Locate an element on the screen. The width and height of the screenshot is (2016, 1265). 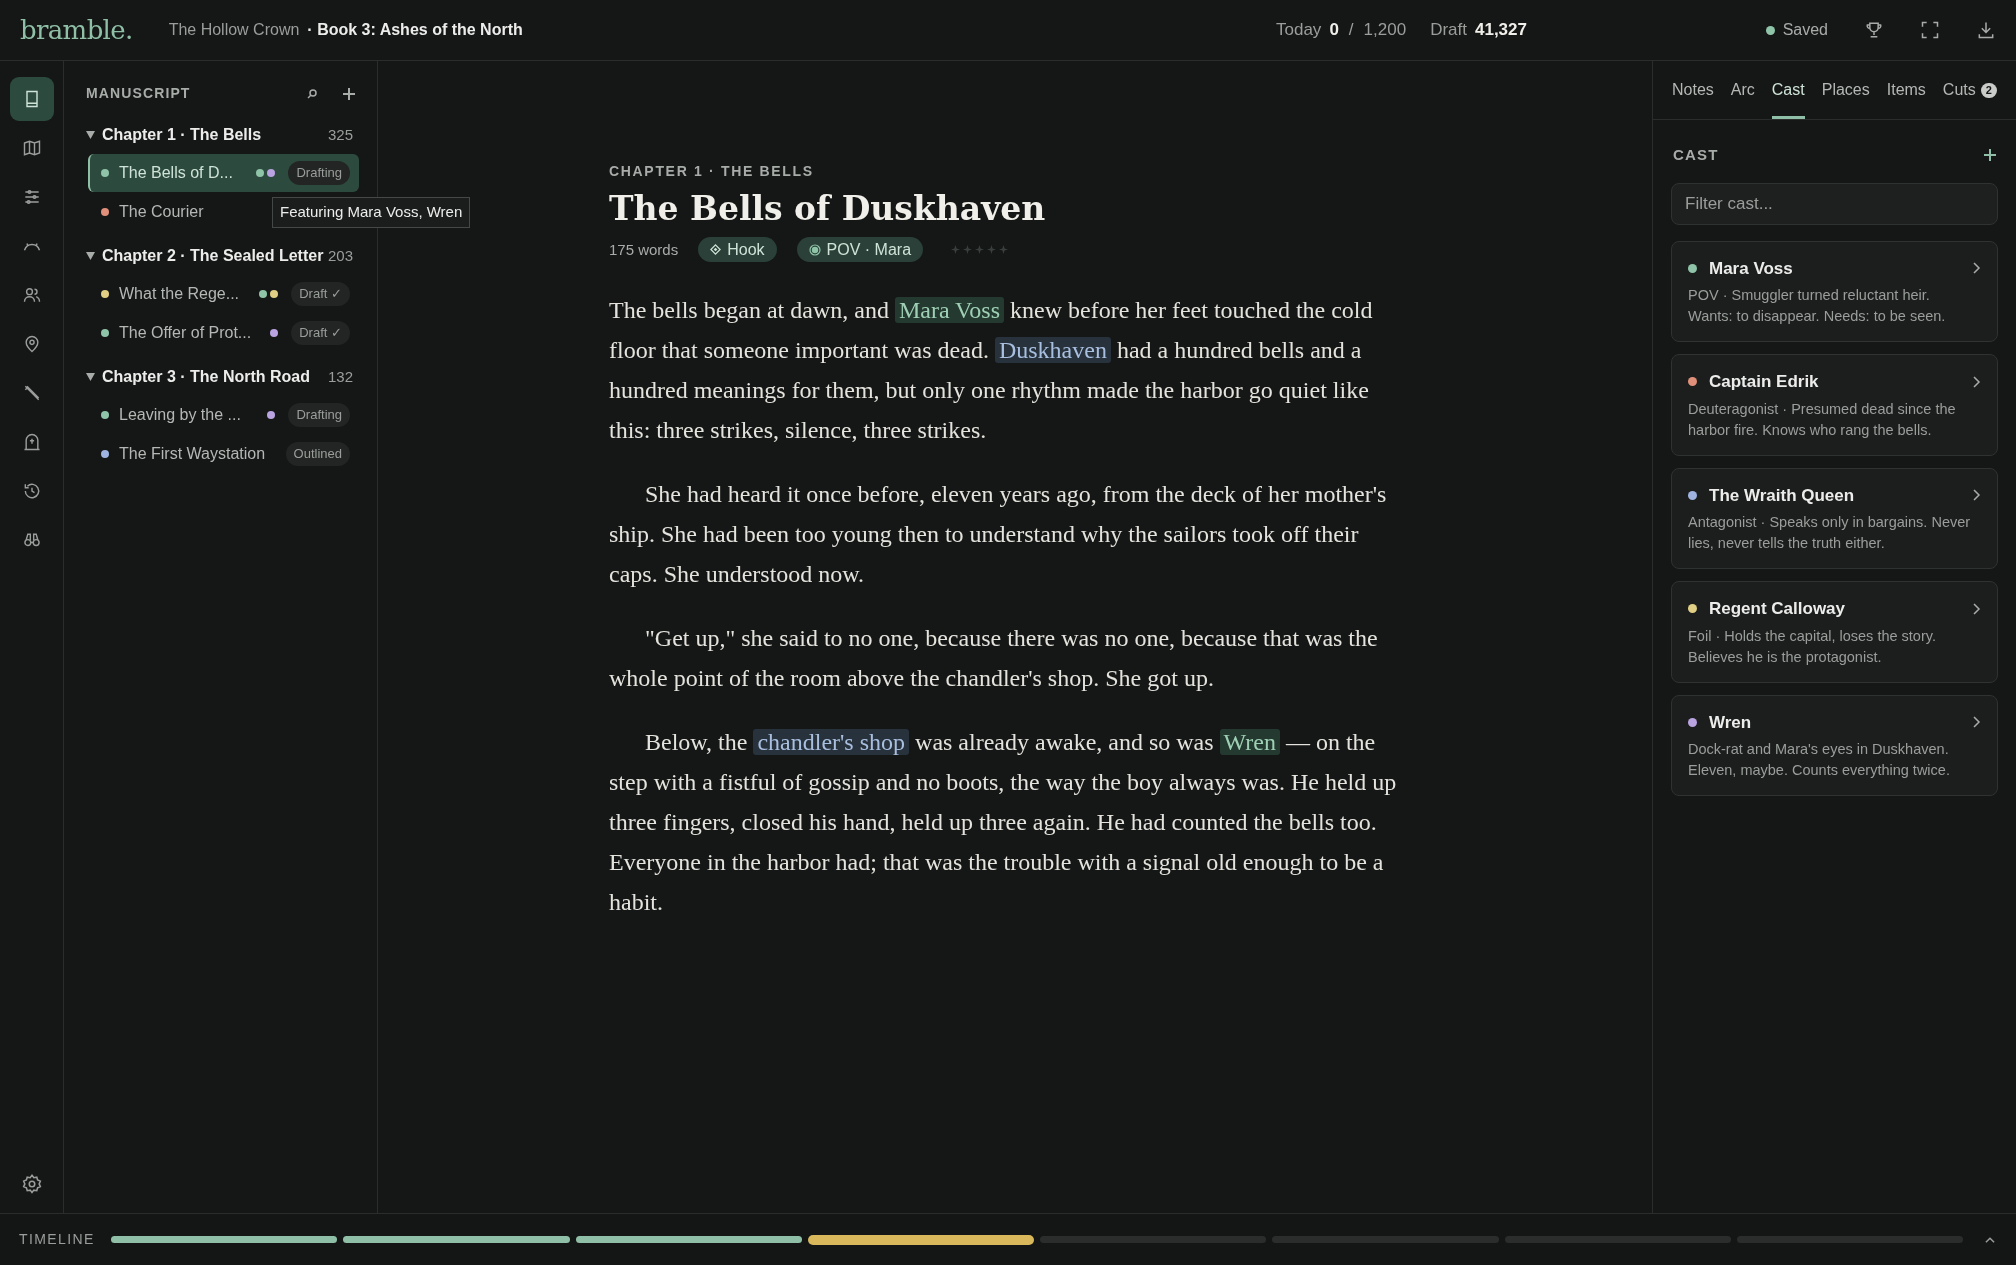
character-link: Mara Voss is located at coordinates (949, 310).